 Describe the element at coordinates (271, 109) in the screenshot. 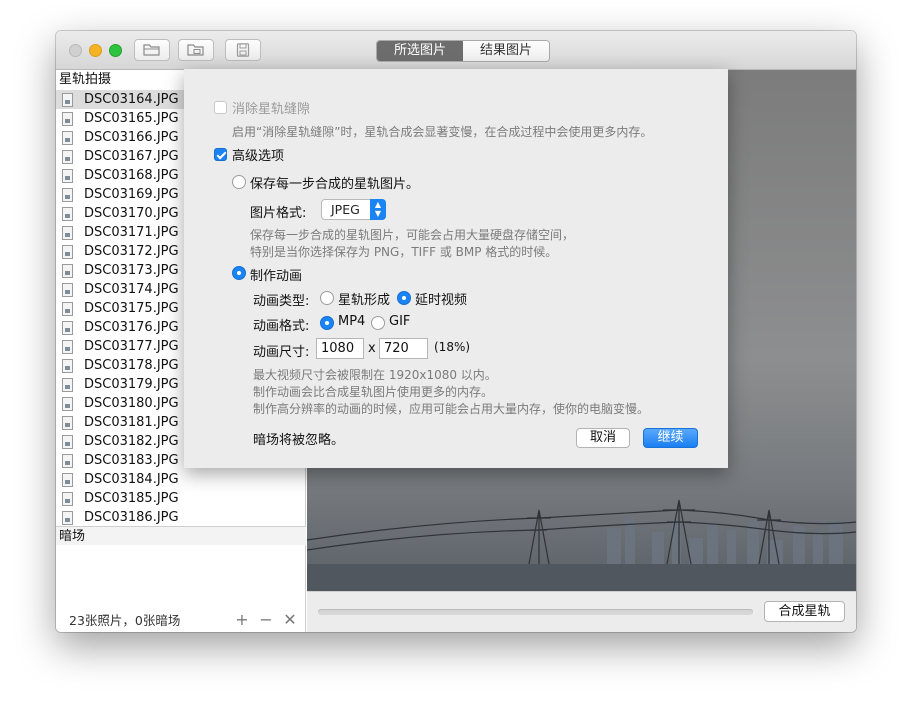

I see `gap-fill-label: 消除星轨缝隙` at that location.